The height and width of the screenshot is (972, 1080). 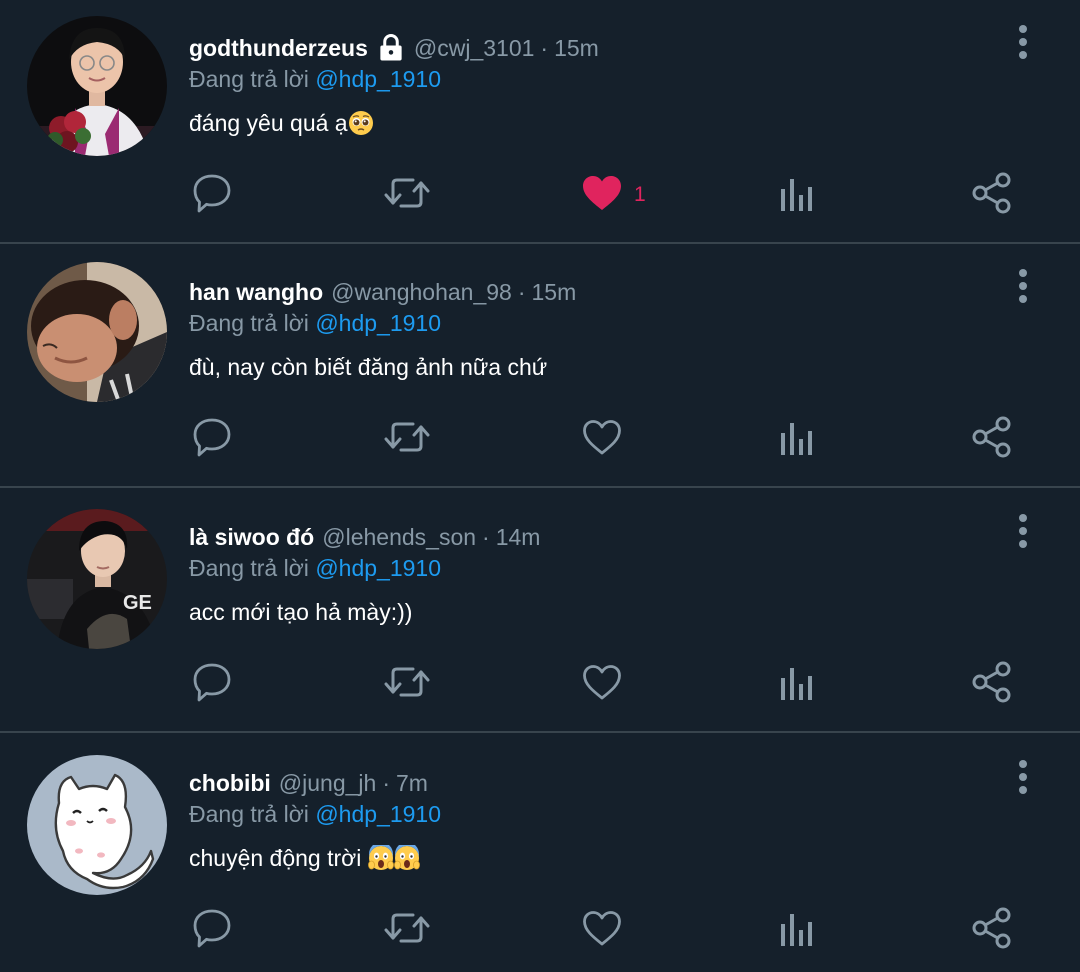 I want to click on tweet-header: godthunderzeus @cwj_3101 · 15m, so click(x=394, y=48).